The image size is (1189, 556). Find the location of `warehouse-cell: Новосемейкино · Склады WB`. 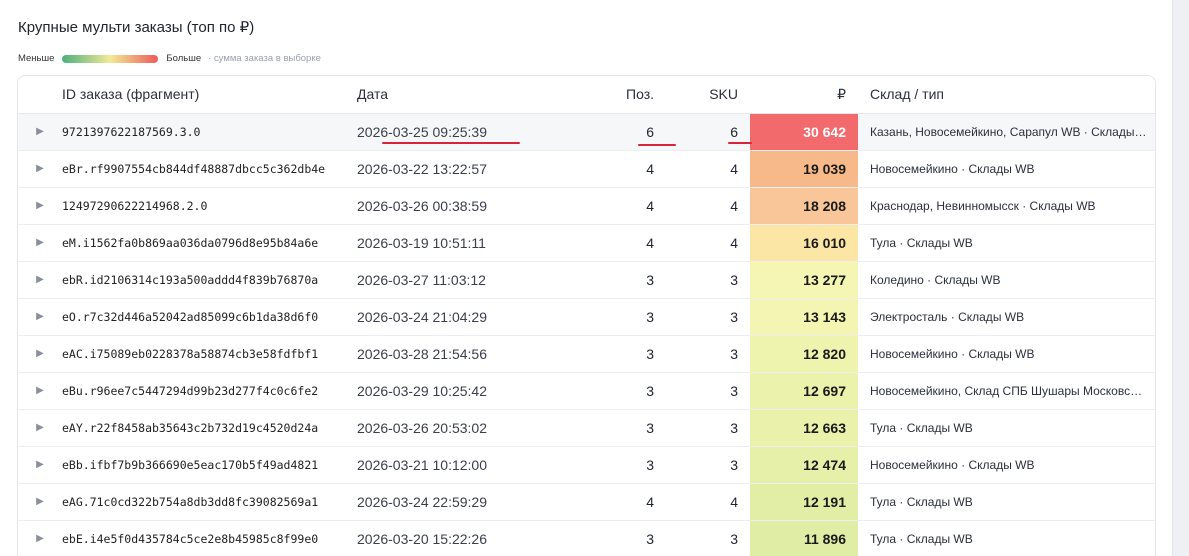

warehouse-cell: Новосемейкино · Склады WB is located at coordinates (1006, 465).